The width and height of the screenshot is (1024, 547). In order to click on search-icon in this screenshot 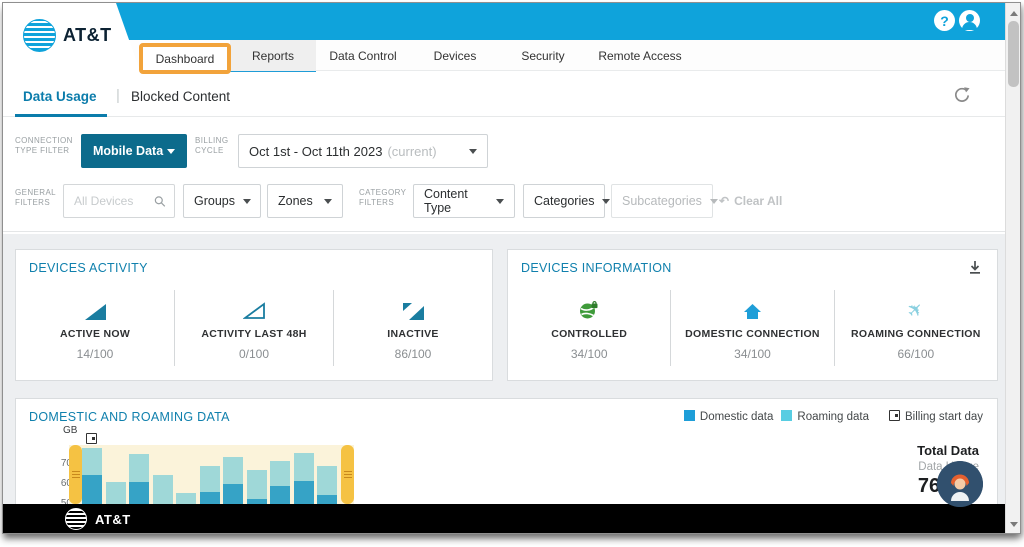, I will do `click(160, 201)`.